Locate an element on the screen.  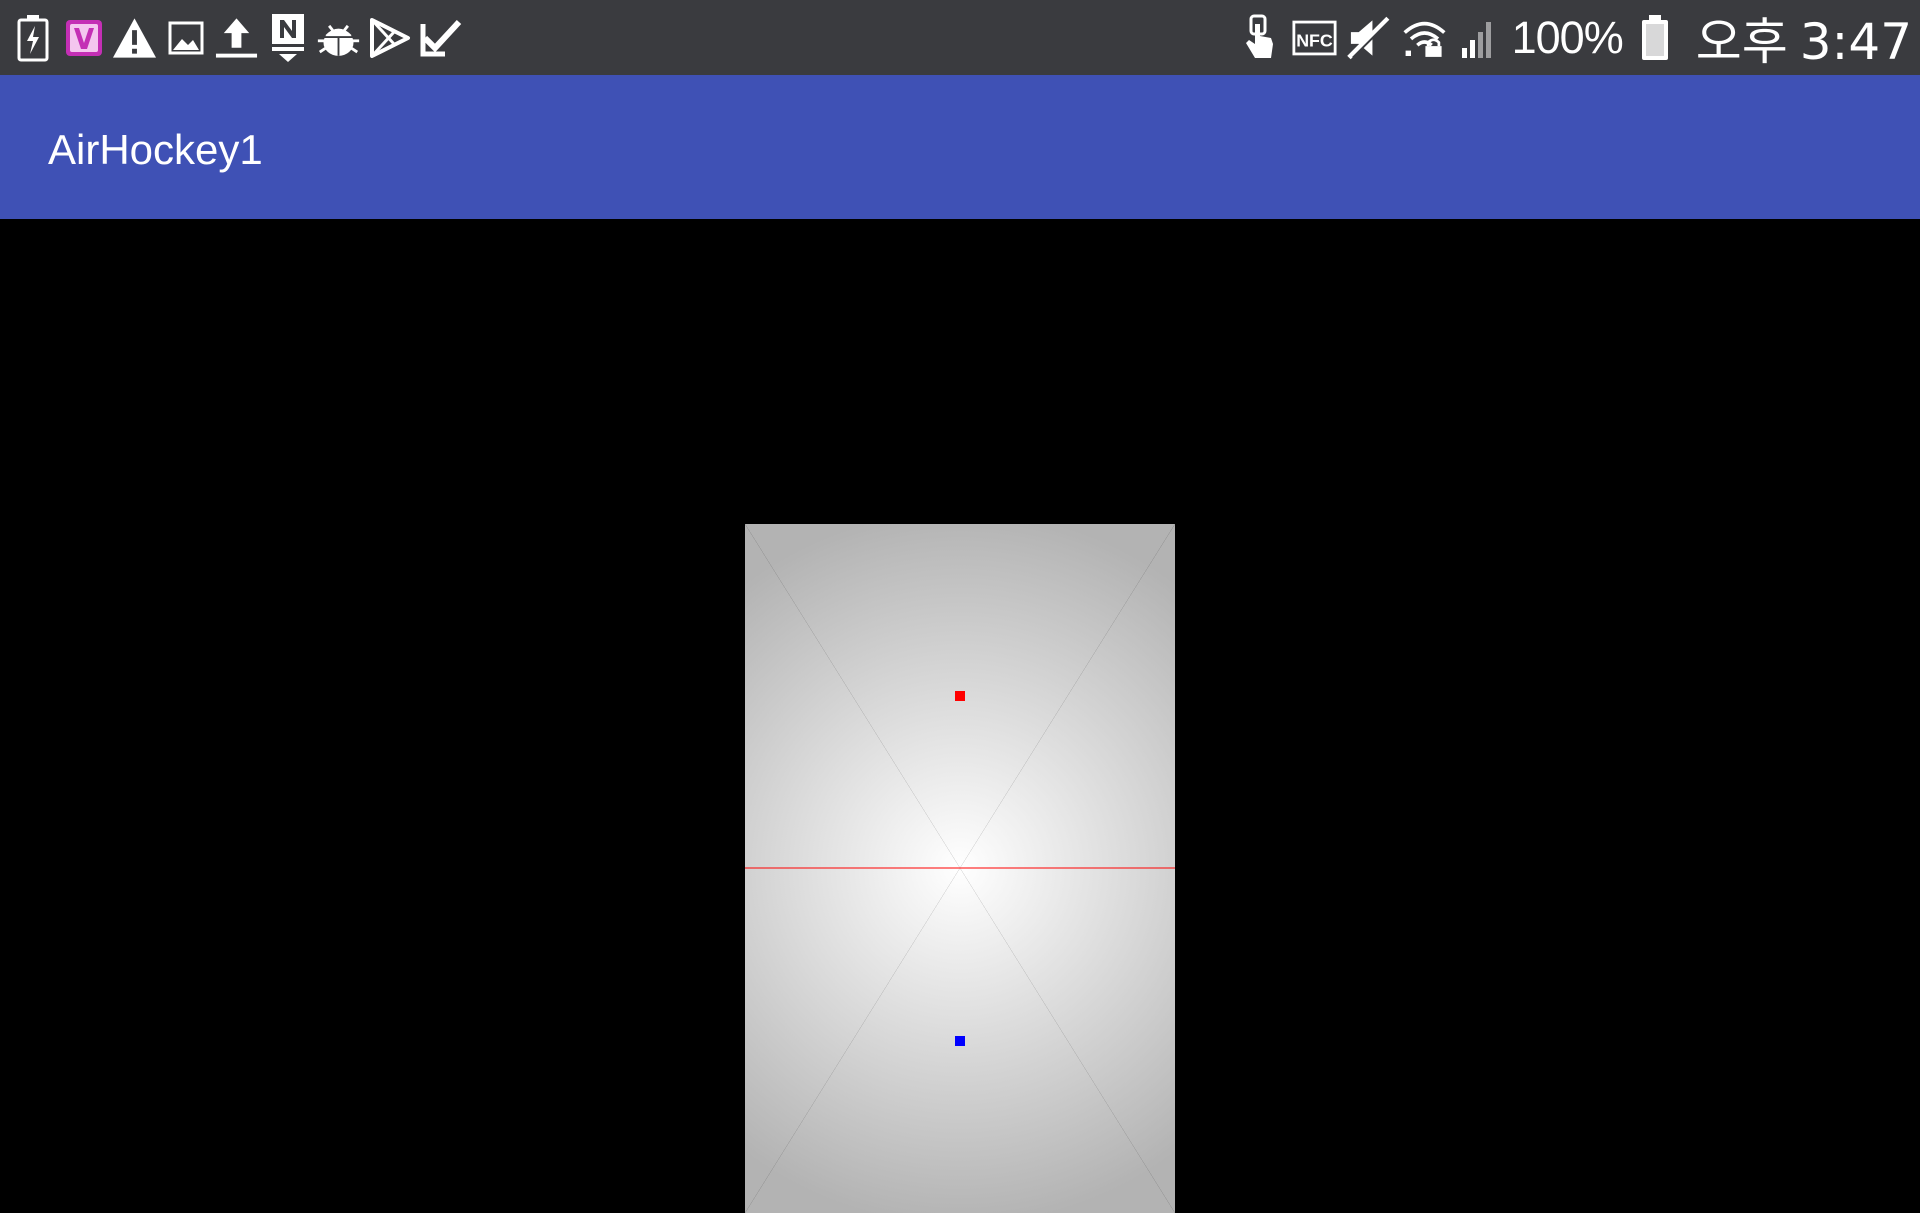
clock-ampm: 오후 is located at coordinates (1741, 41).